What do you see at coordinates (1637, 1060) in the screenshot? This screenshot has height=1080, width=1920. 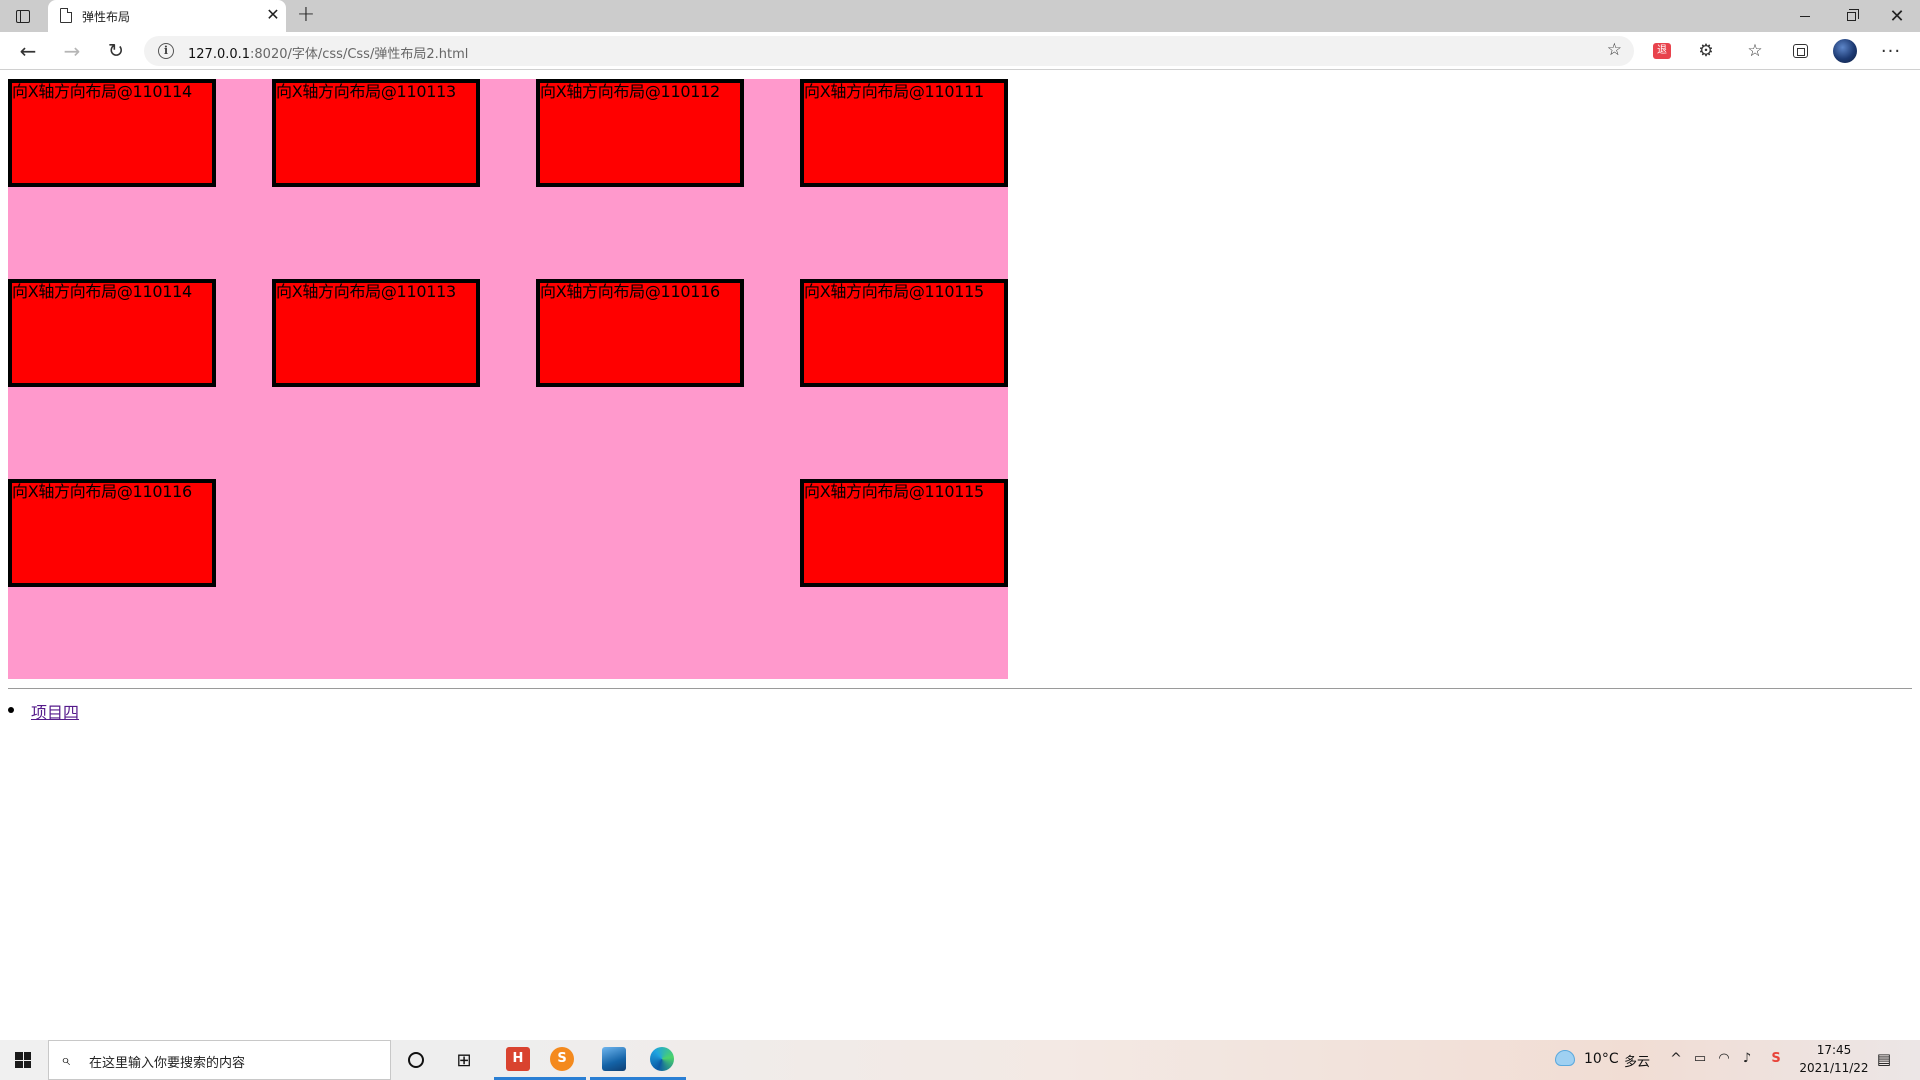 I see `weather-condition: 多云` at bounding box center [1637, 1060].